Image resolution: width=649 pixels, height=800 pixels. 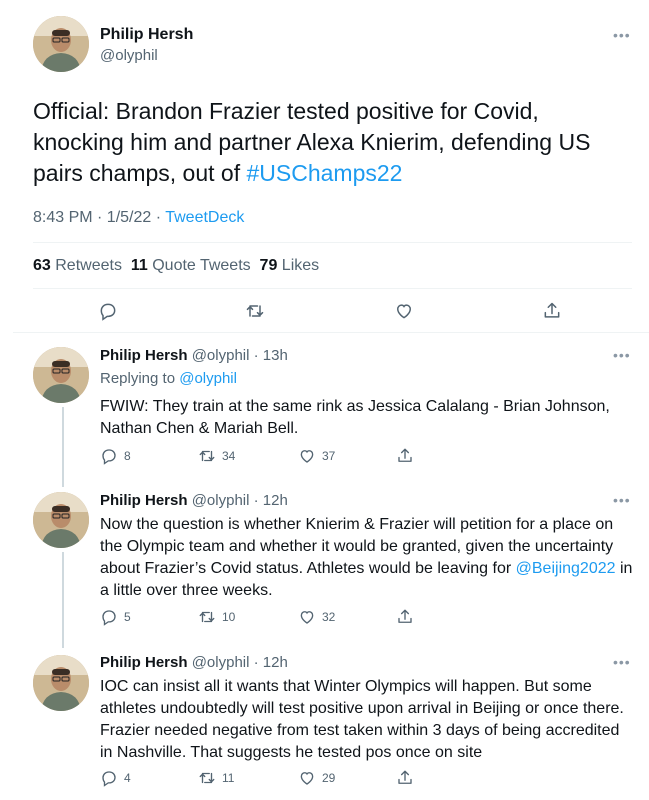 What do you see at coordinates (204, 217) in the screenshot?
I see `tweet-source: TweetDeck` at bounding box center [204, 217].